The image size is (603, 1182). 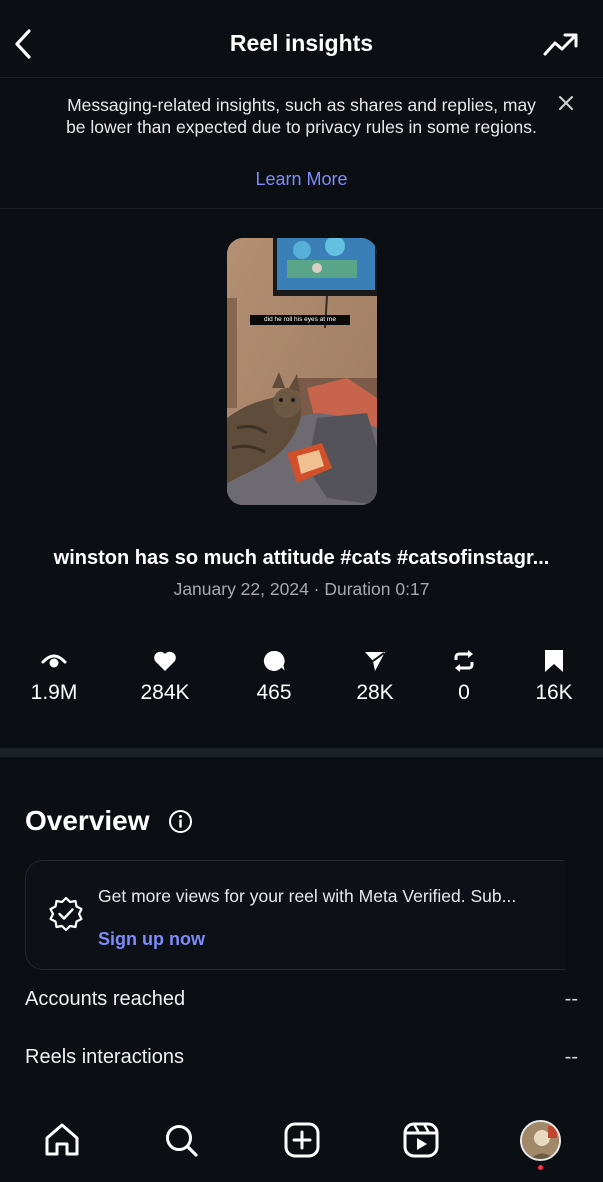 I want to click on metric-label: Reels interactions, so click(x=104, y=1057).